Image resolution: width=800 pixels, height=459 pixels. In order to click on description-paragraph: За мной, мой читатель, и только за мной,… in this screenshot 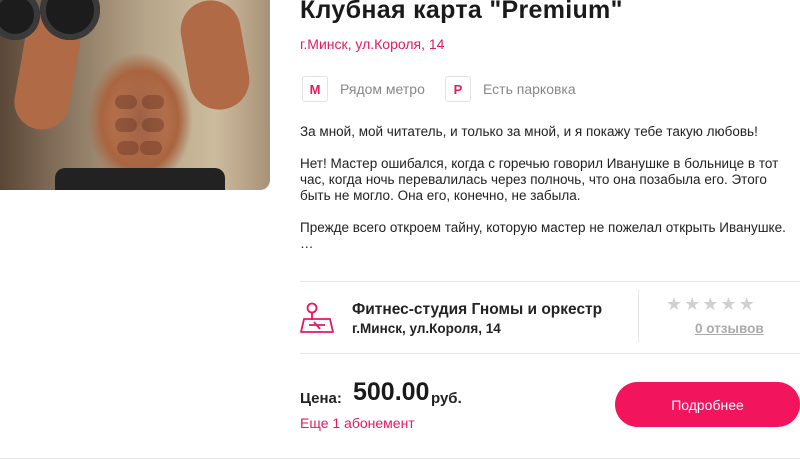, I will do `click(529, 131)`.